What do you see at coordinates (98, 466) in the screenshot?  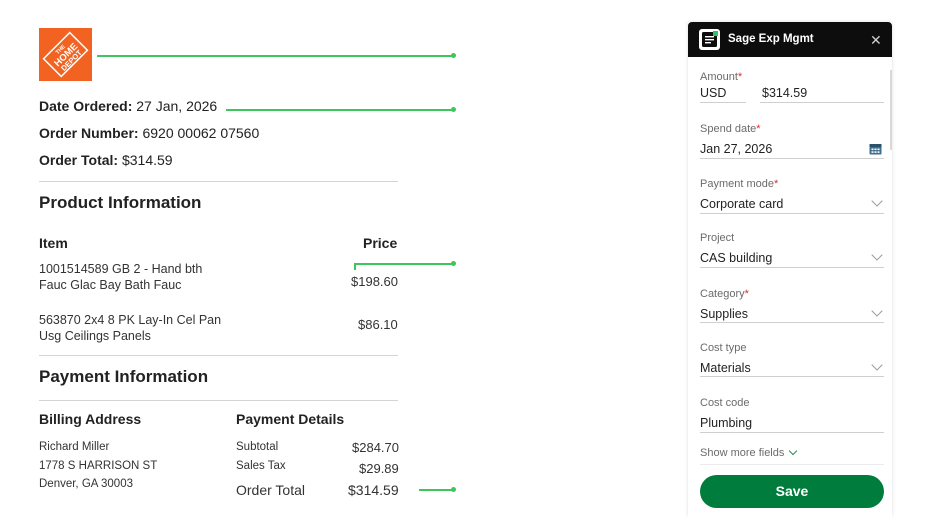 I see `billing-street: 1778 S HARRISON ST` at bounding box center [98, 466].